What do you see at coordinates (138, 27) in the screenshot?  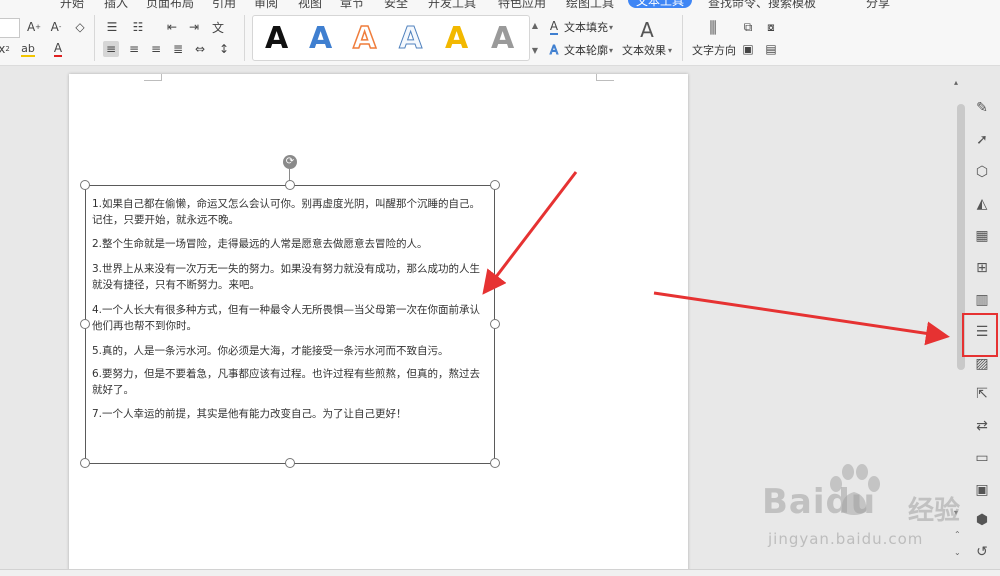 I see `numbered-list-icon: ☷` at bounding box center [138, 27].